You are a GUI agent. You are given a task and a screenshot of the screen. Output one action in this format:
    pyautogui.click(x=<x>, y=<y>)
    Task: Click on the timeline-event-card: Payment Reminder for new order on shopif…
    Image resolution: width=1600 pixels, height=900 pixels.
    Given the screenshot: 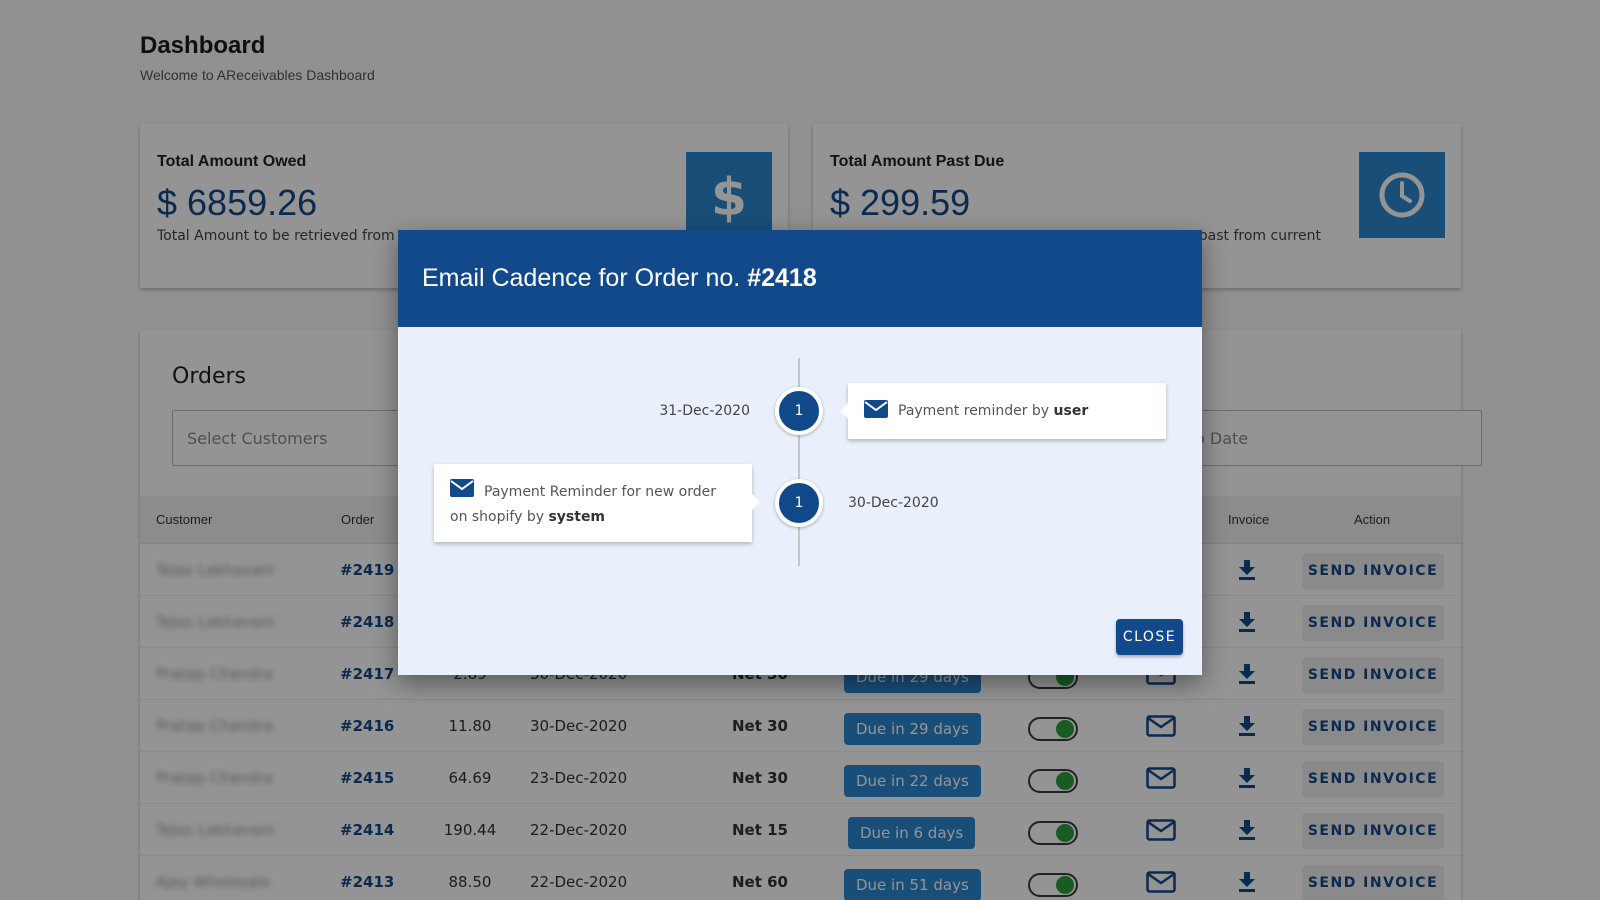 What is the action you would take?
    pyautogui.click(x=597, y=503)
    